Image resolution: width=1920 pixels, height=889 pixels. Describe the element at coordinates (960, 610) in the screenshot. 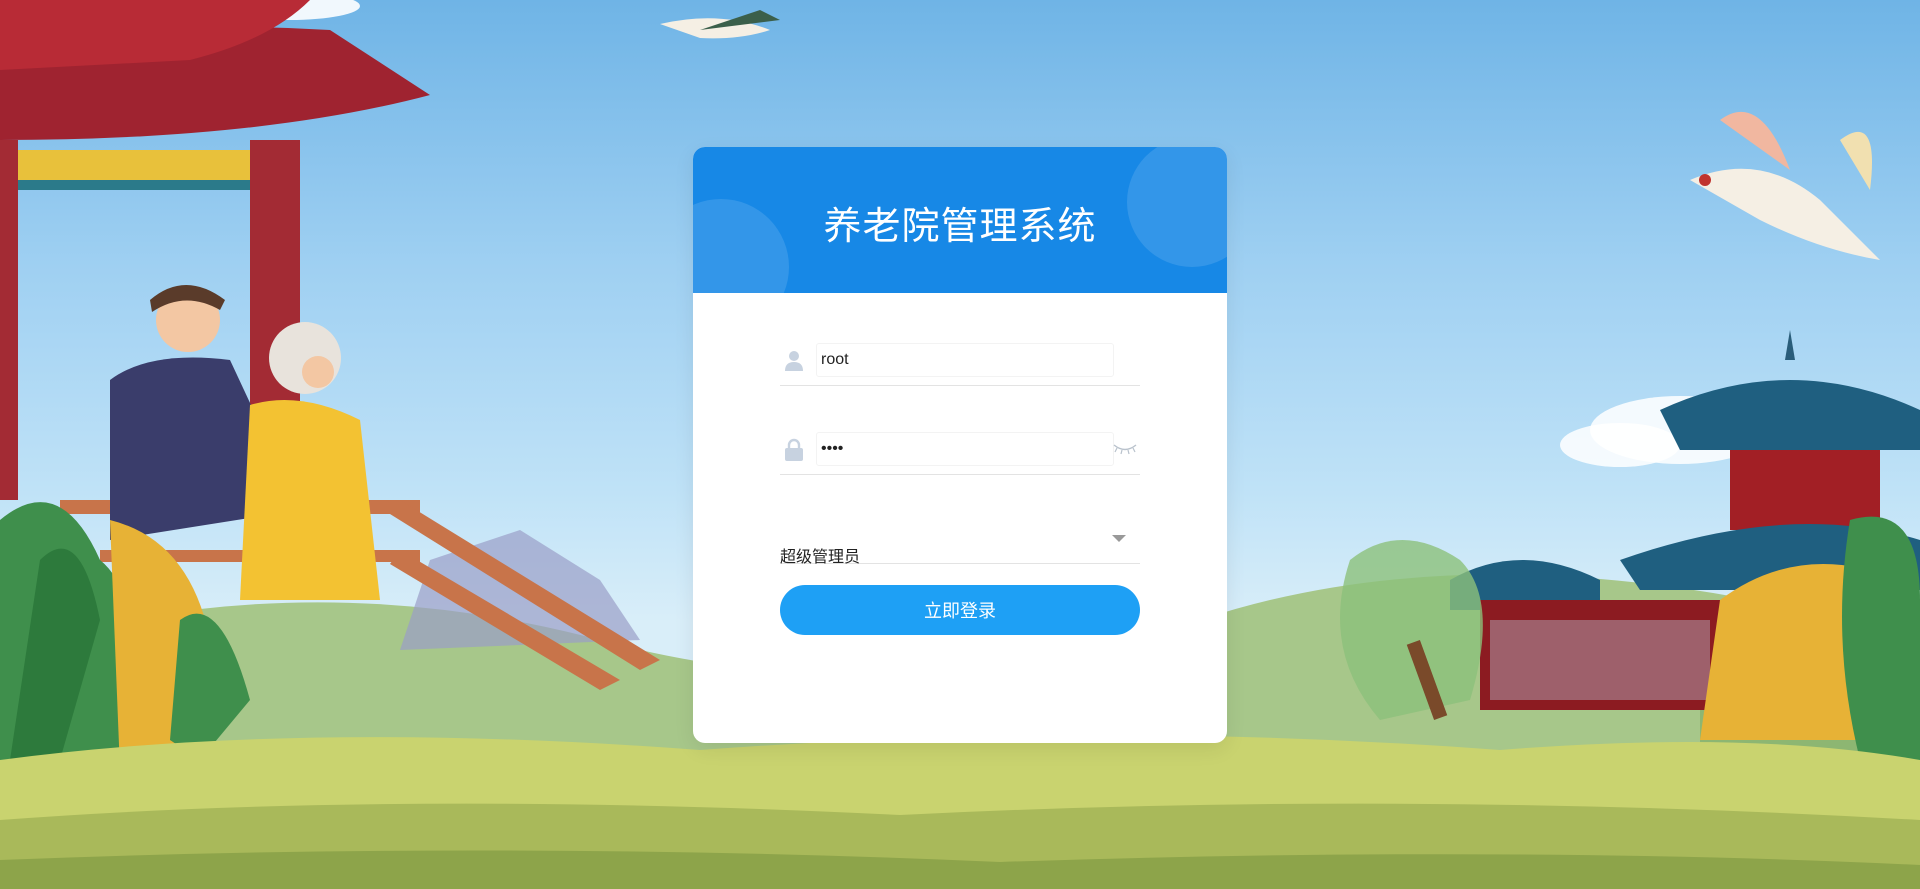

I see `login-button: 立即登录` at that location.